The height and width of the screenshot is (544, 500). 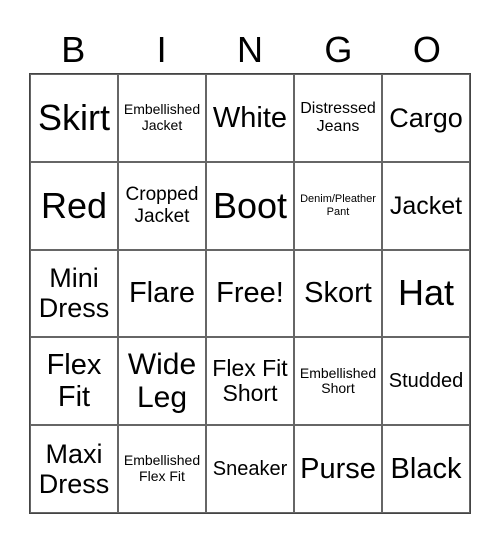 What do you see at coordinates (162, 205) in the screenshot?
I see `bingo-cell: Cropped Jacket` at bounding box center [162, 205].